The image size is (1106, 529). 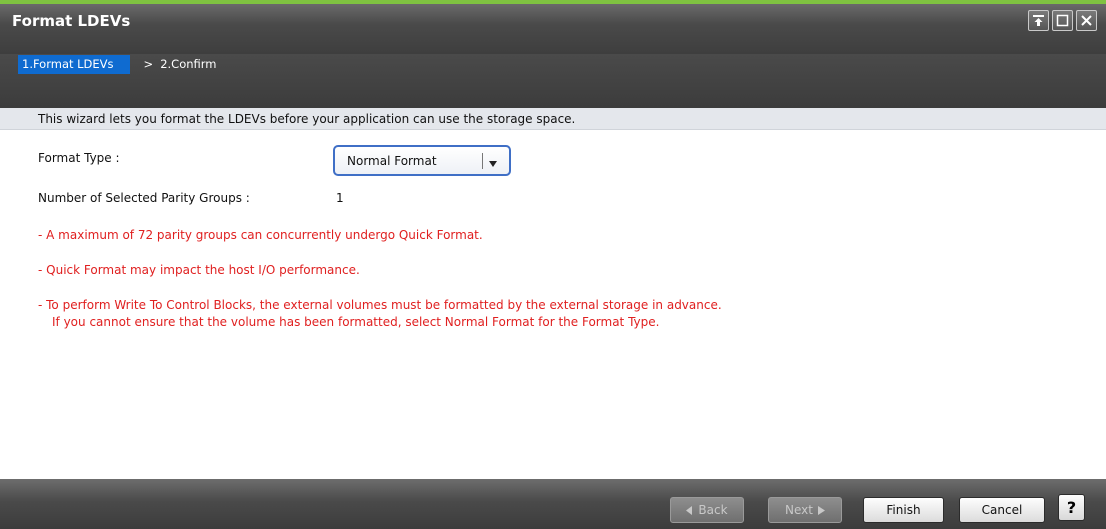 I want to click on help-icon: ?, so click(x=1071, y=507).